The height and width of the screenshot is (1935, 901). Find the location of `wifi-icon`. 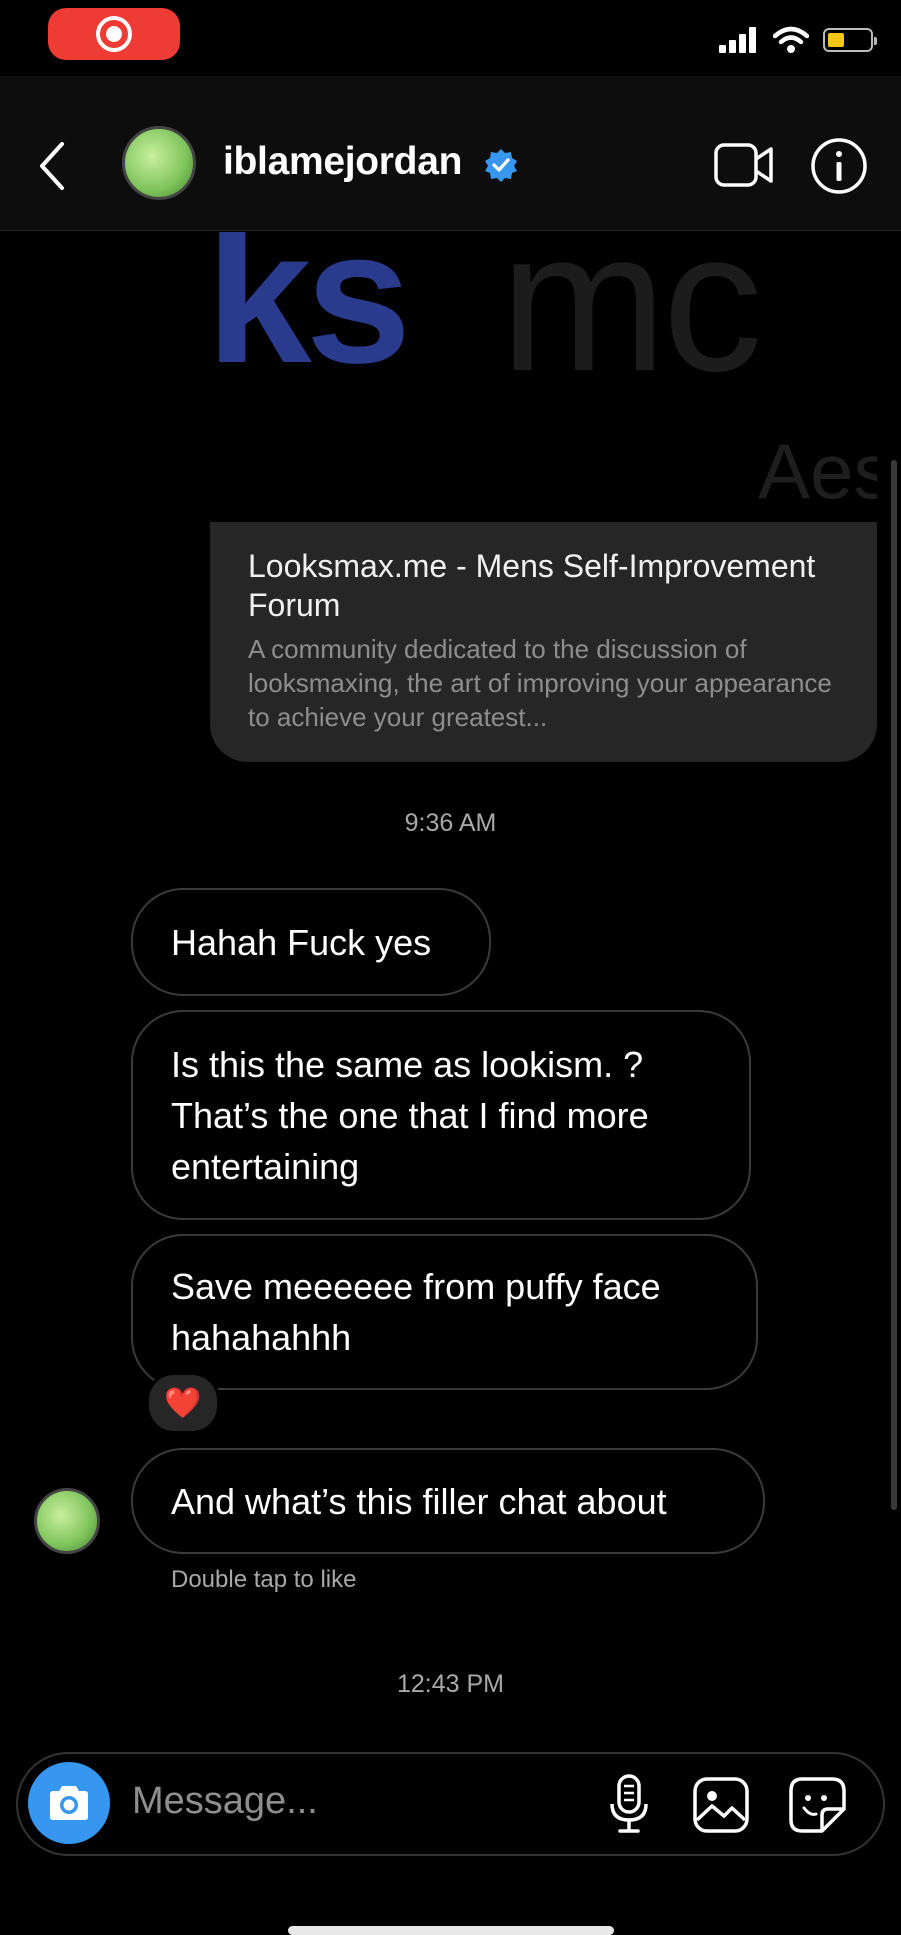

wifi-icon is located at coordinates (791, 39).